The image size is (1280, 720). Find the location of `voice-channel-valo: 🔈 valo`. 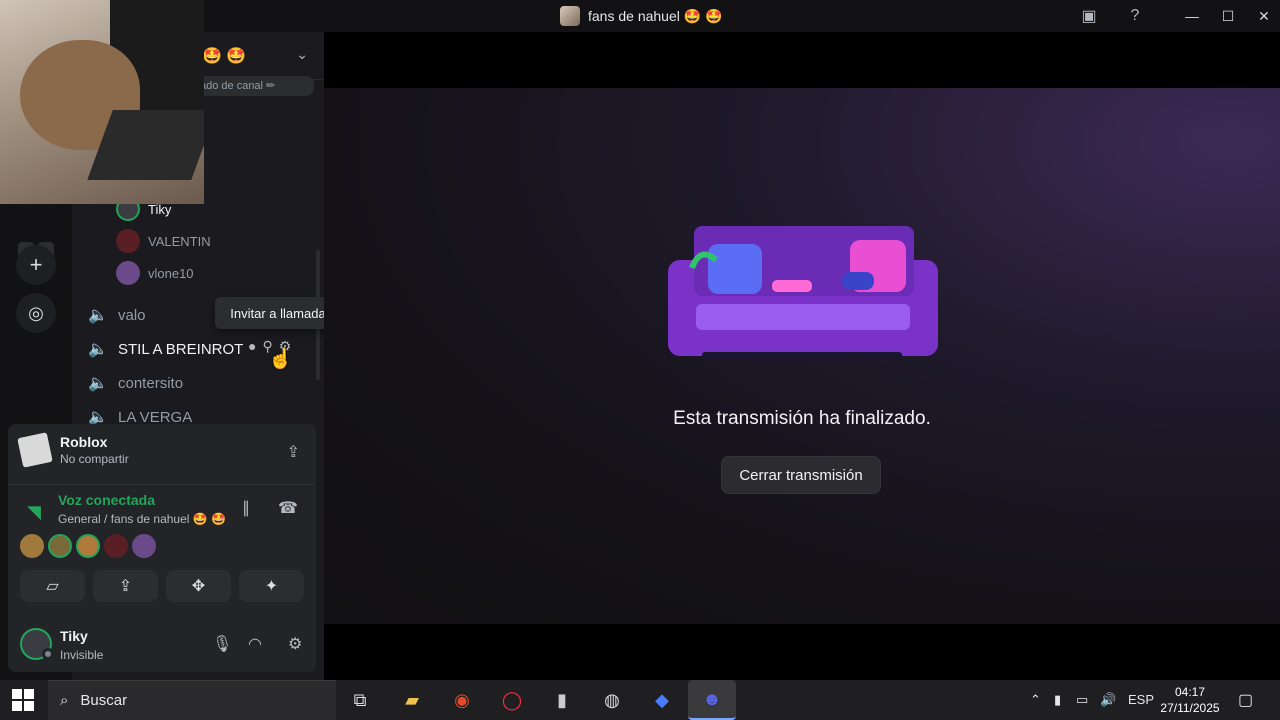

voice-channel-valo: 🔈 valo is located at coordinates (117, 315).